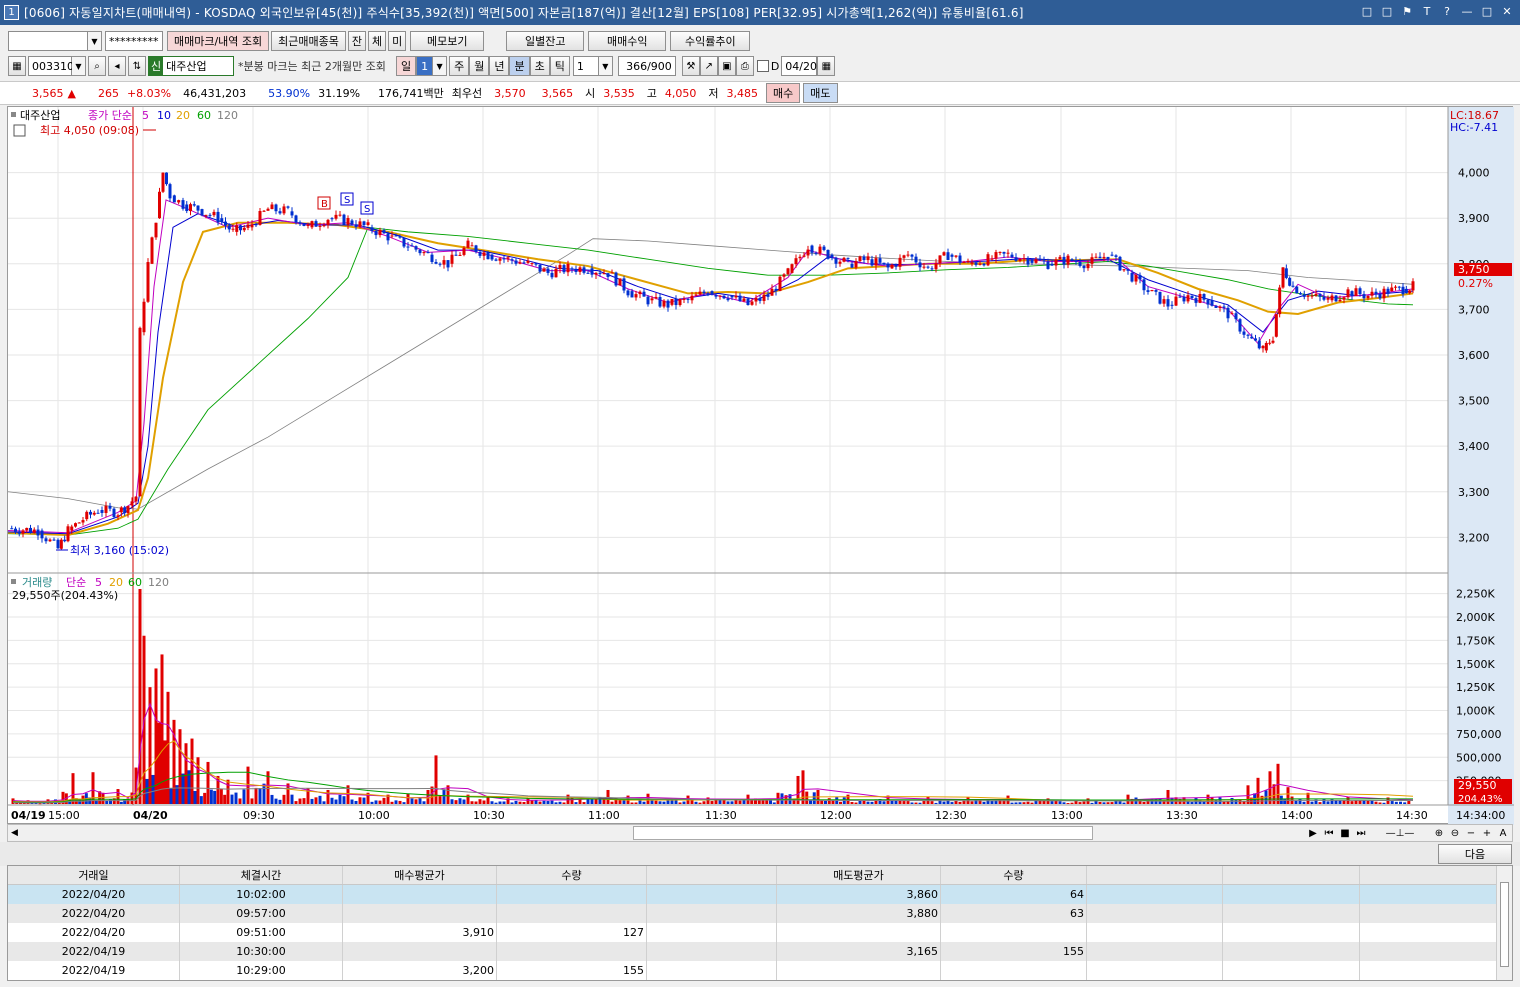  Describe the element at coordinates (572, 875) in the screenshot. I see `header-buy-qty: 수량` at that location.